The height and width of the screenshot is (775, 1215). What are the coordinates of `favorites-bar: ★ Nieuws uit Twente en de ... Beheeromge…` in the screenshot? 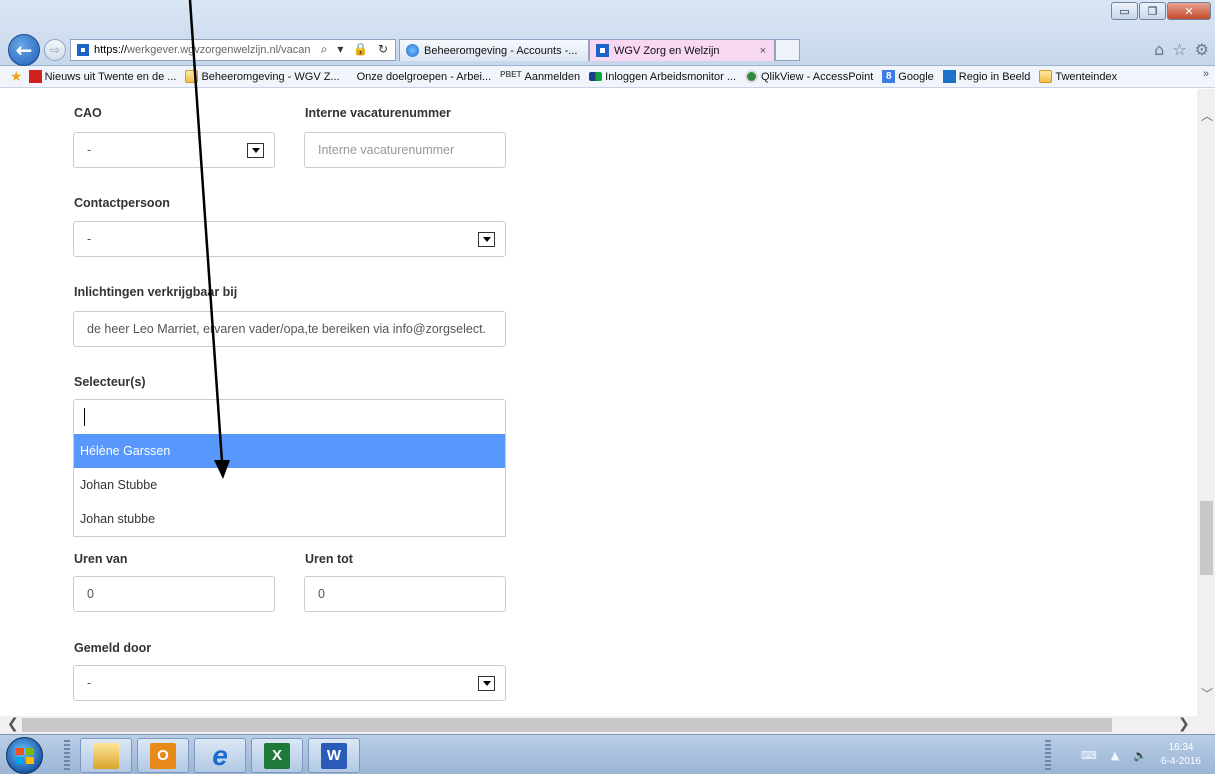 It's located at (607, 77).